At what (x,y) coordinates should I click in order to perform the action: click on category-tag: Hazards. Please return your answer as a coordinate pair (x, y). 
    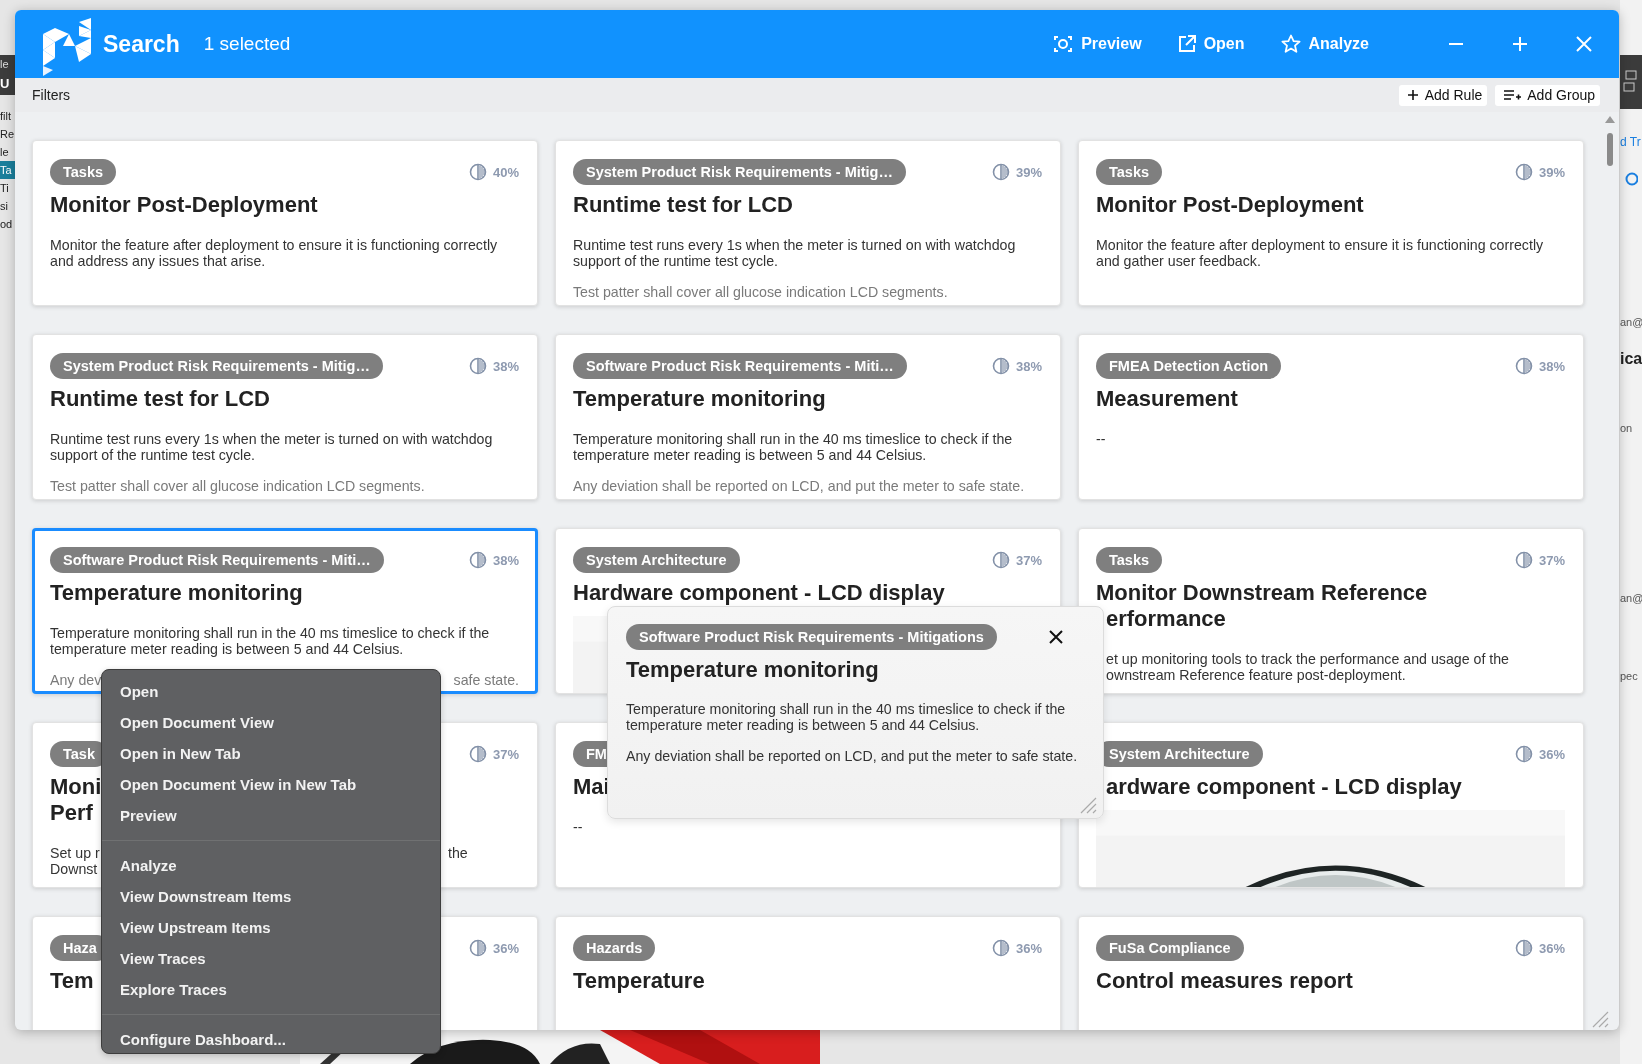
    Looking at the image, I should click on (614, 948).